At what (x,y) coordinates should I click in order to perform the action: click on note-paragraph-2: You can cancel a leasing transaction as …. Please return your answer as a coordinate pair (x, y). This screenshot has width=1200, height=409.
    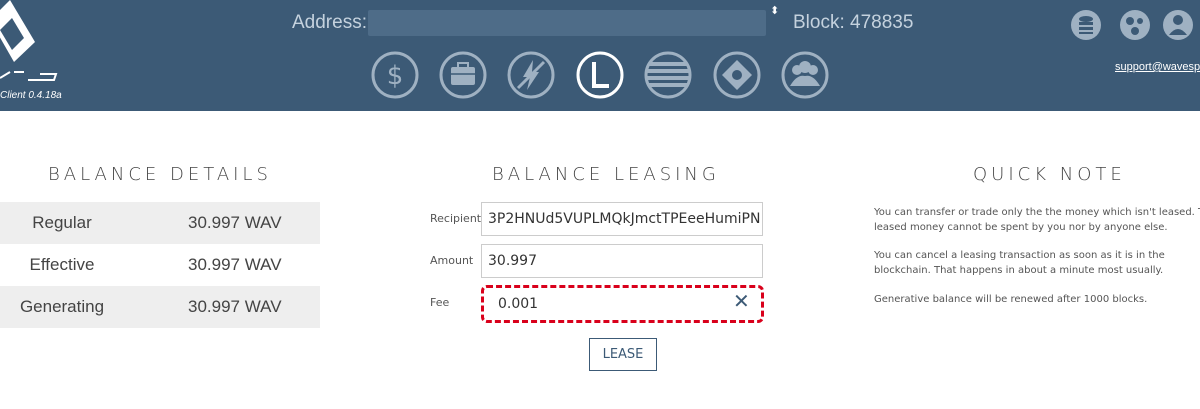
    Looking at the image, I should click on (1037, 263).